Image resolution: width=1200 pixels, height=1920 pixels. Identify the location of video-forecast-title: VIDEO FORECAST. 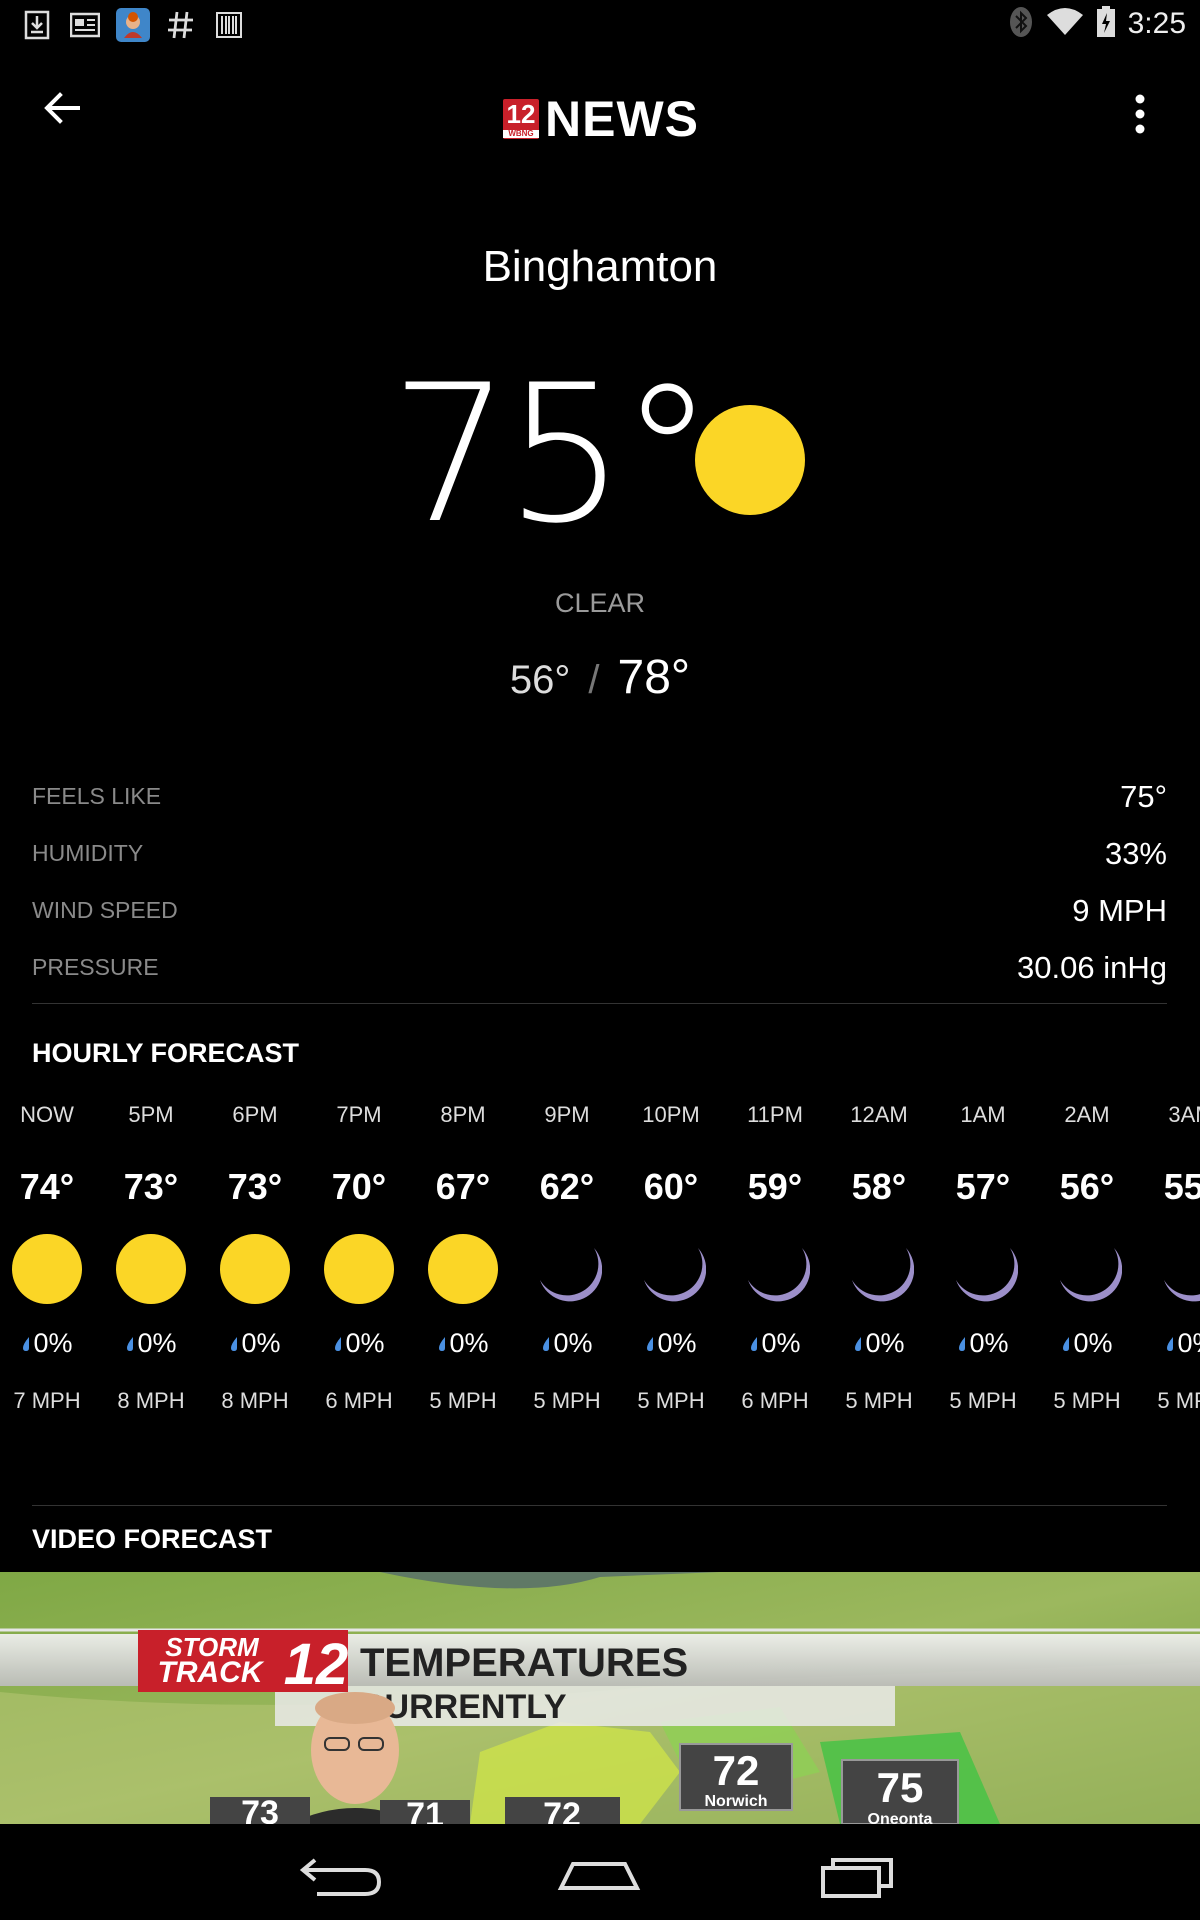
(152, 1539).